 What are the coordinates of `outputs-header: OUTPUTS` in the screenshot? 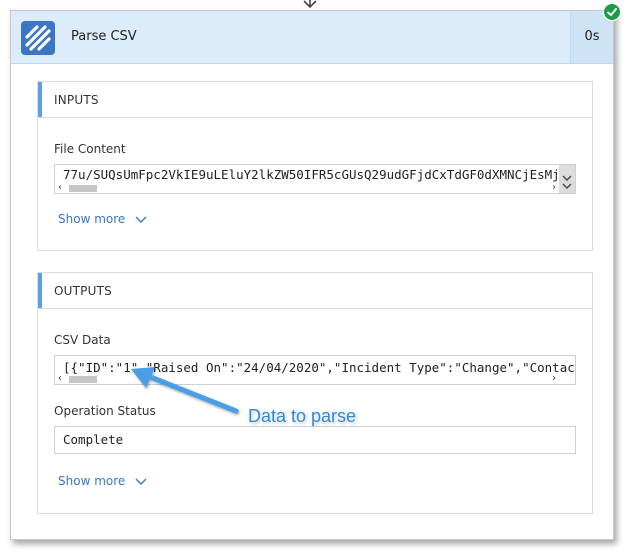 It's located at (315, 291).